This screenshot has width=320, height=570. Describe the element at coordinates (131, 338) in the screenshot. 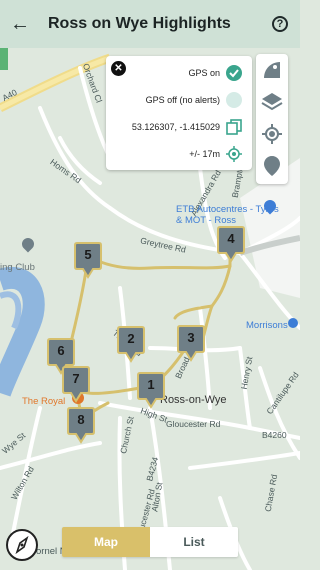

I see `marker-number: 2` at that location.